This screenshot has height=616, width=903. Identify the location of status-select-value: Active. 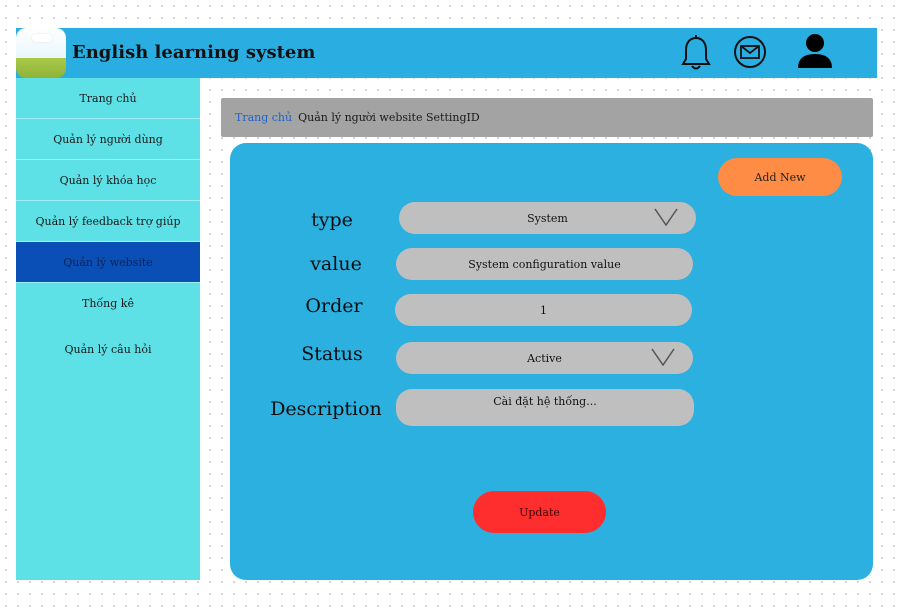
(544, 358).